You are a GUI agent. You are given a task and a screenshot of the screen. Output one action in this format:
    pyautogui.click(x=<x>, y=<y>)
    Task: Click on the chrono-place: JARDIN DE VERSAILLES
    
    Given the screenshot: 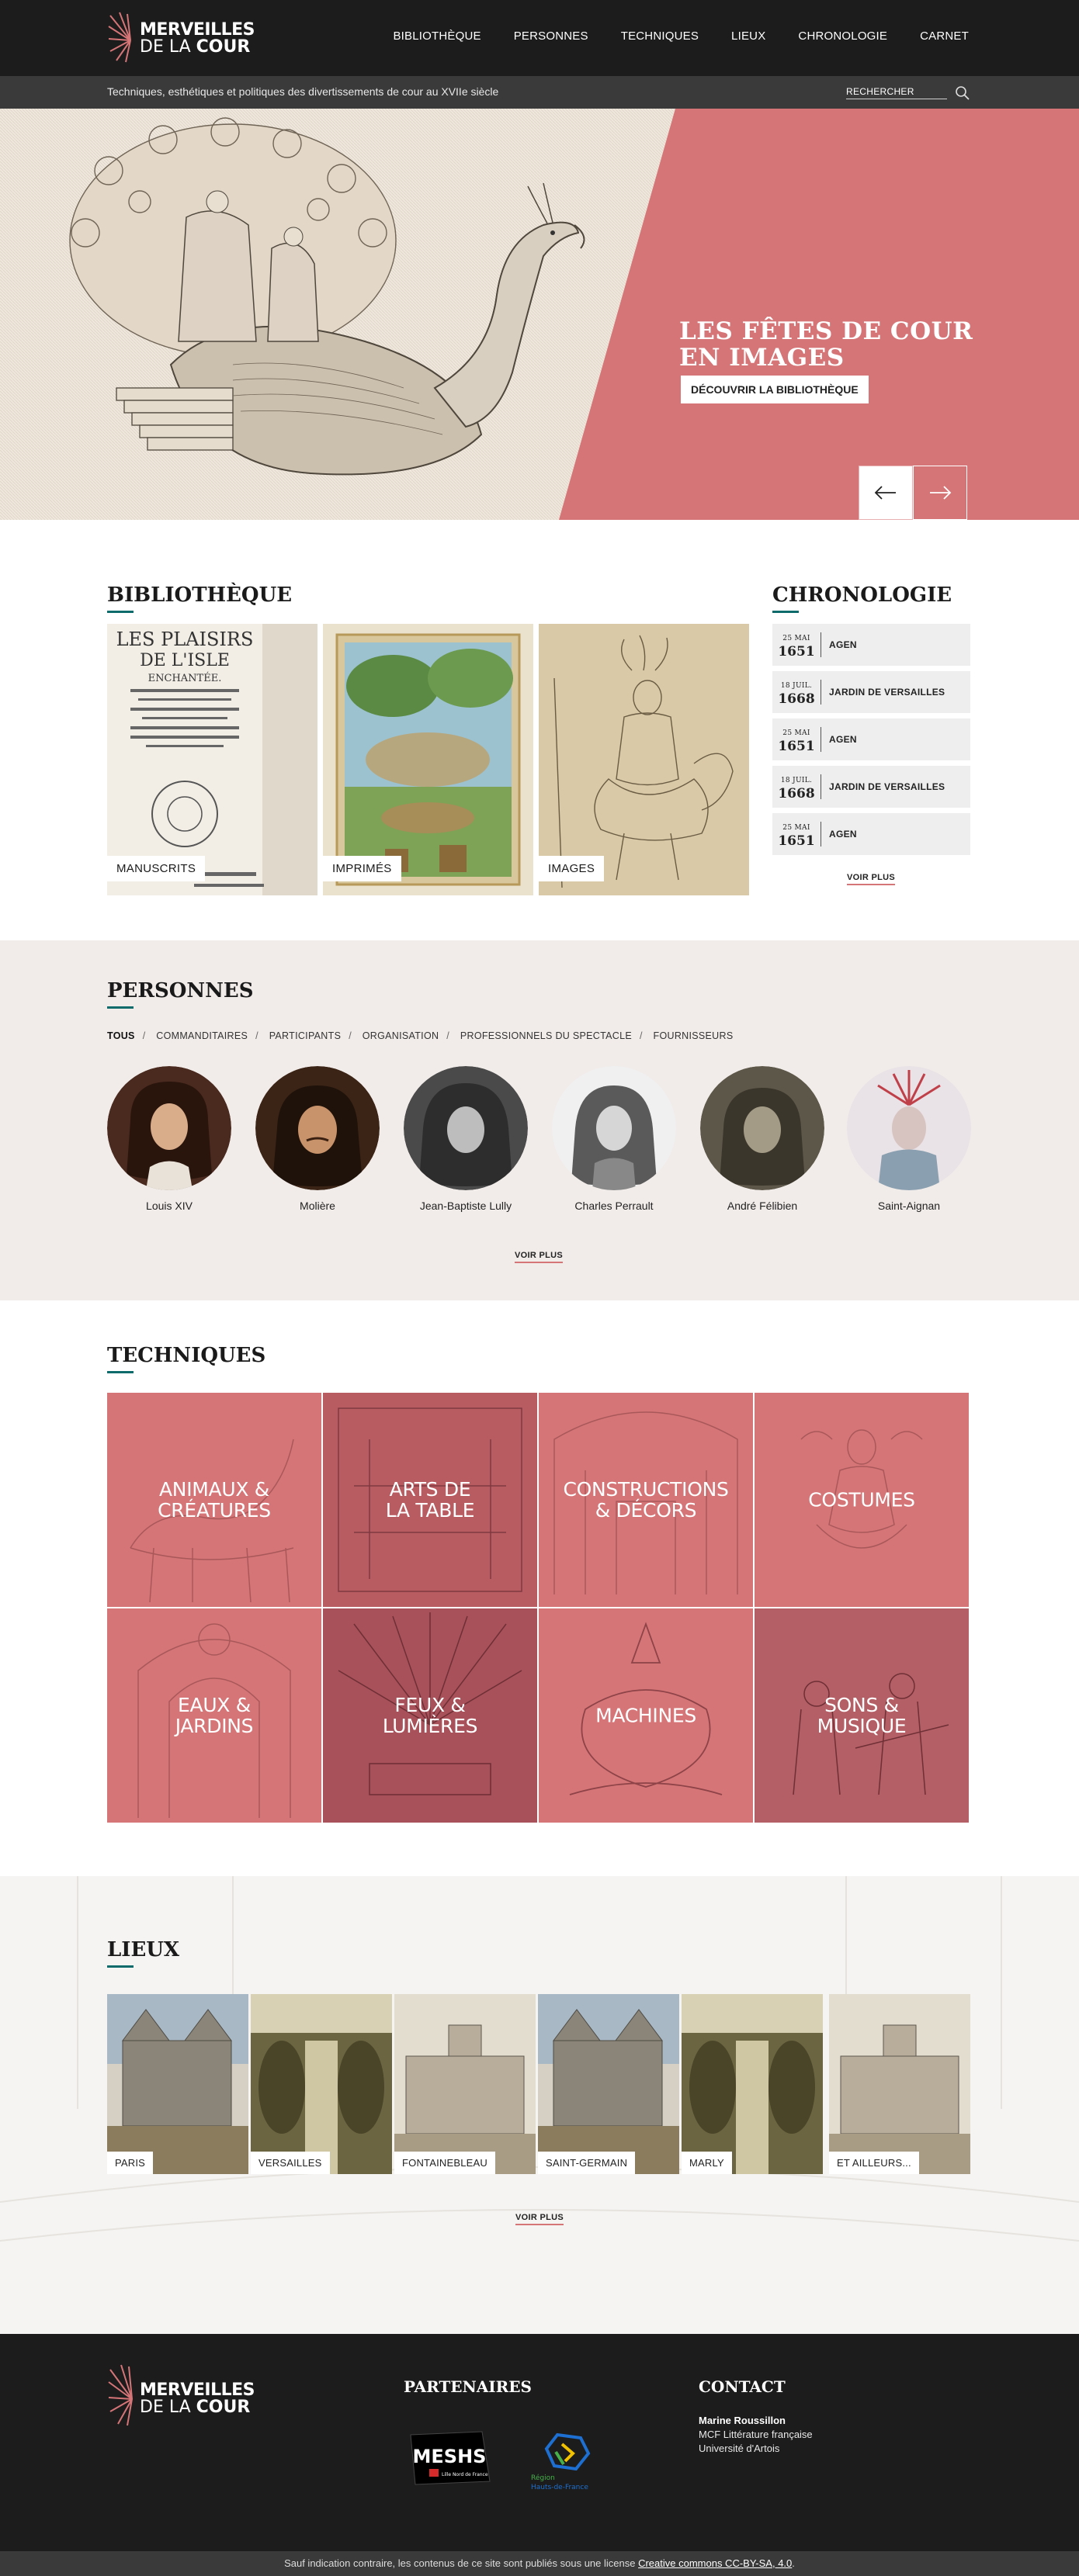 What is the action you would take?
    pyautogui.click(x=887, y=786)
    